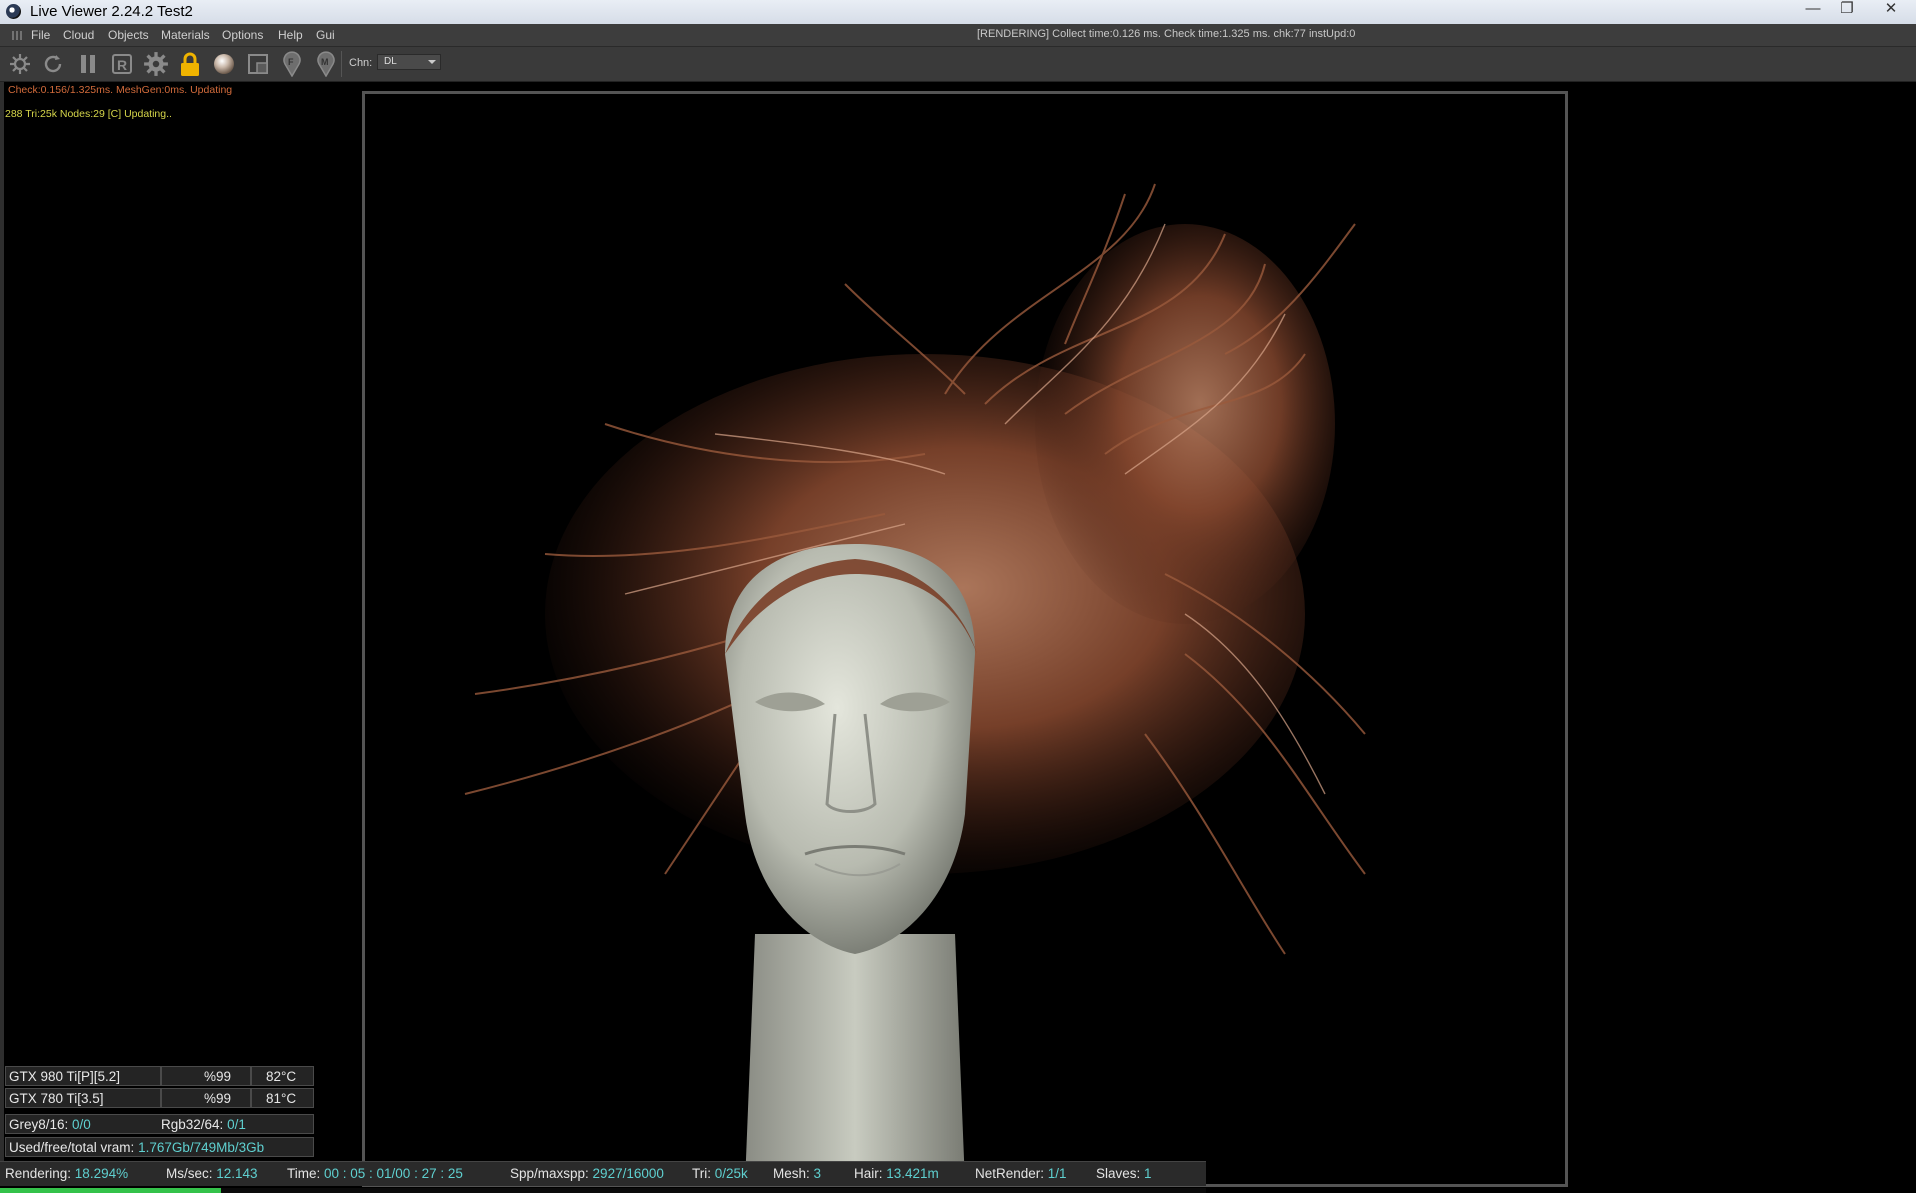 The image size is (1916, 1193). I want to click on slaves-status: Slaves: 1, so click(1124, 1174).